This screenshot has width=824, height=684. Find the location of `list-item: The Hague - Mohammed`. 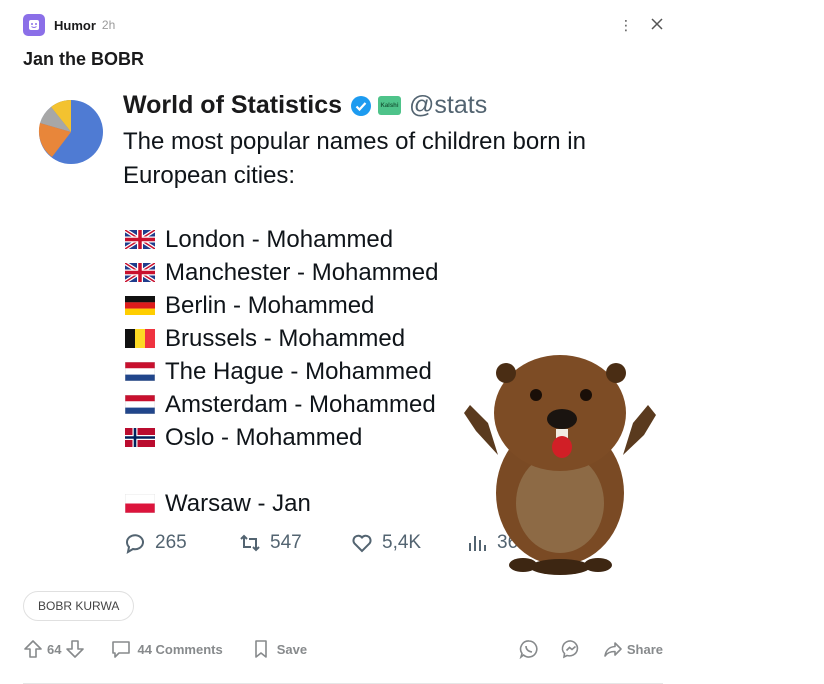

list-item: The Hague - Mohammed is located at coordinates (281, 371).